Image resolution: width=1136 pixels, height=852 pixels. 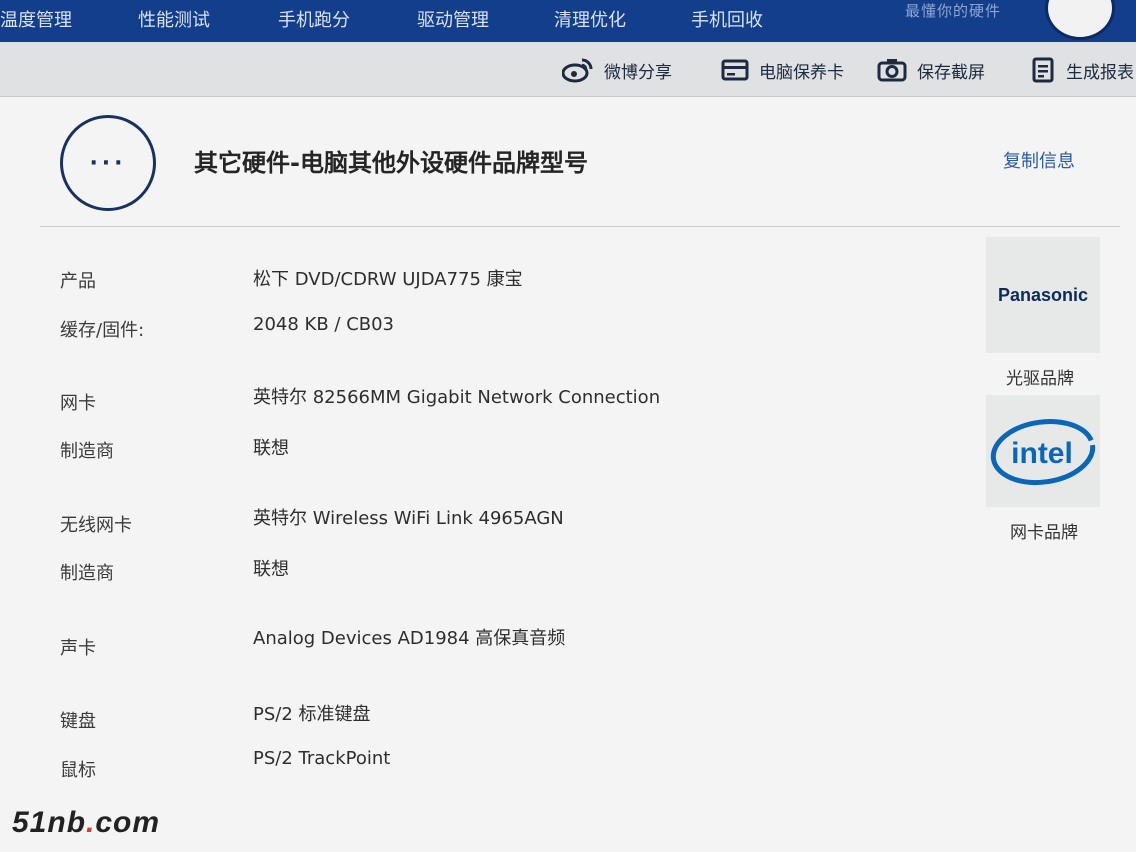 I want to click on save-screenshot-label: 保存截屏, so click(x=951, y=72).